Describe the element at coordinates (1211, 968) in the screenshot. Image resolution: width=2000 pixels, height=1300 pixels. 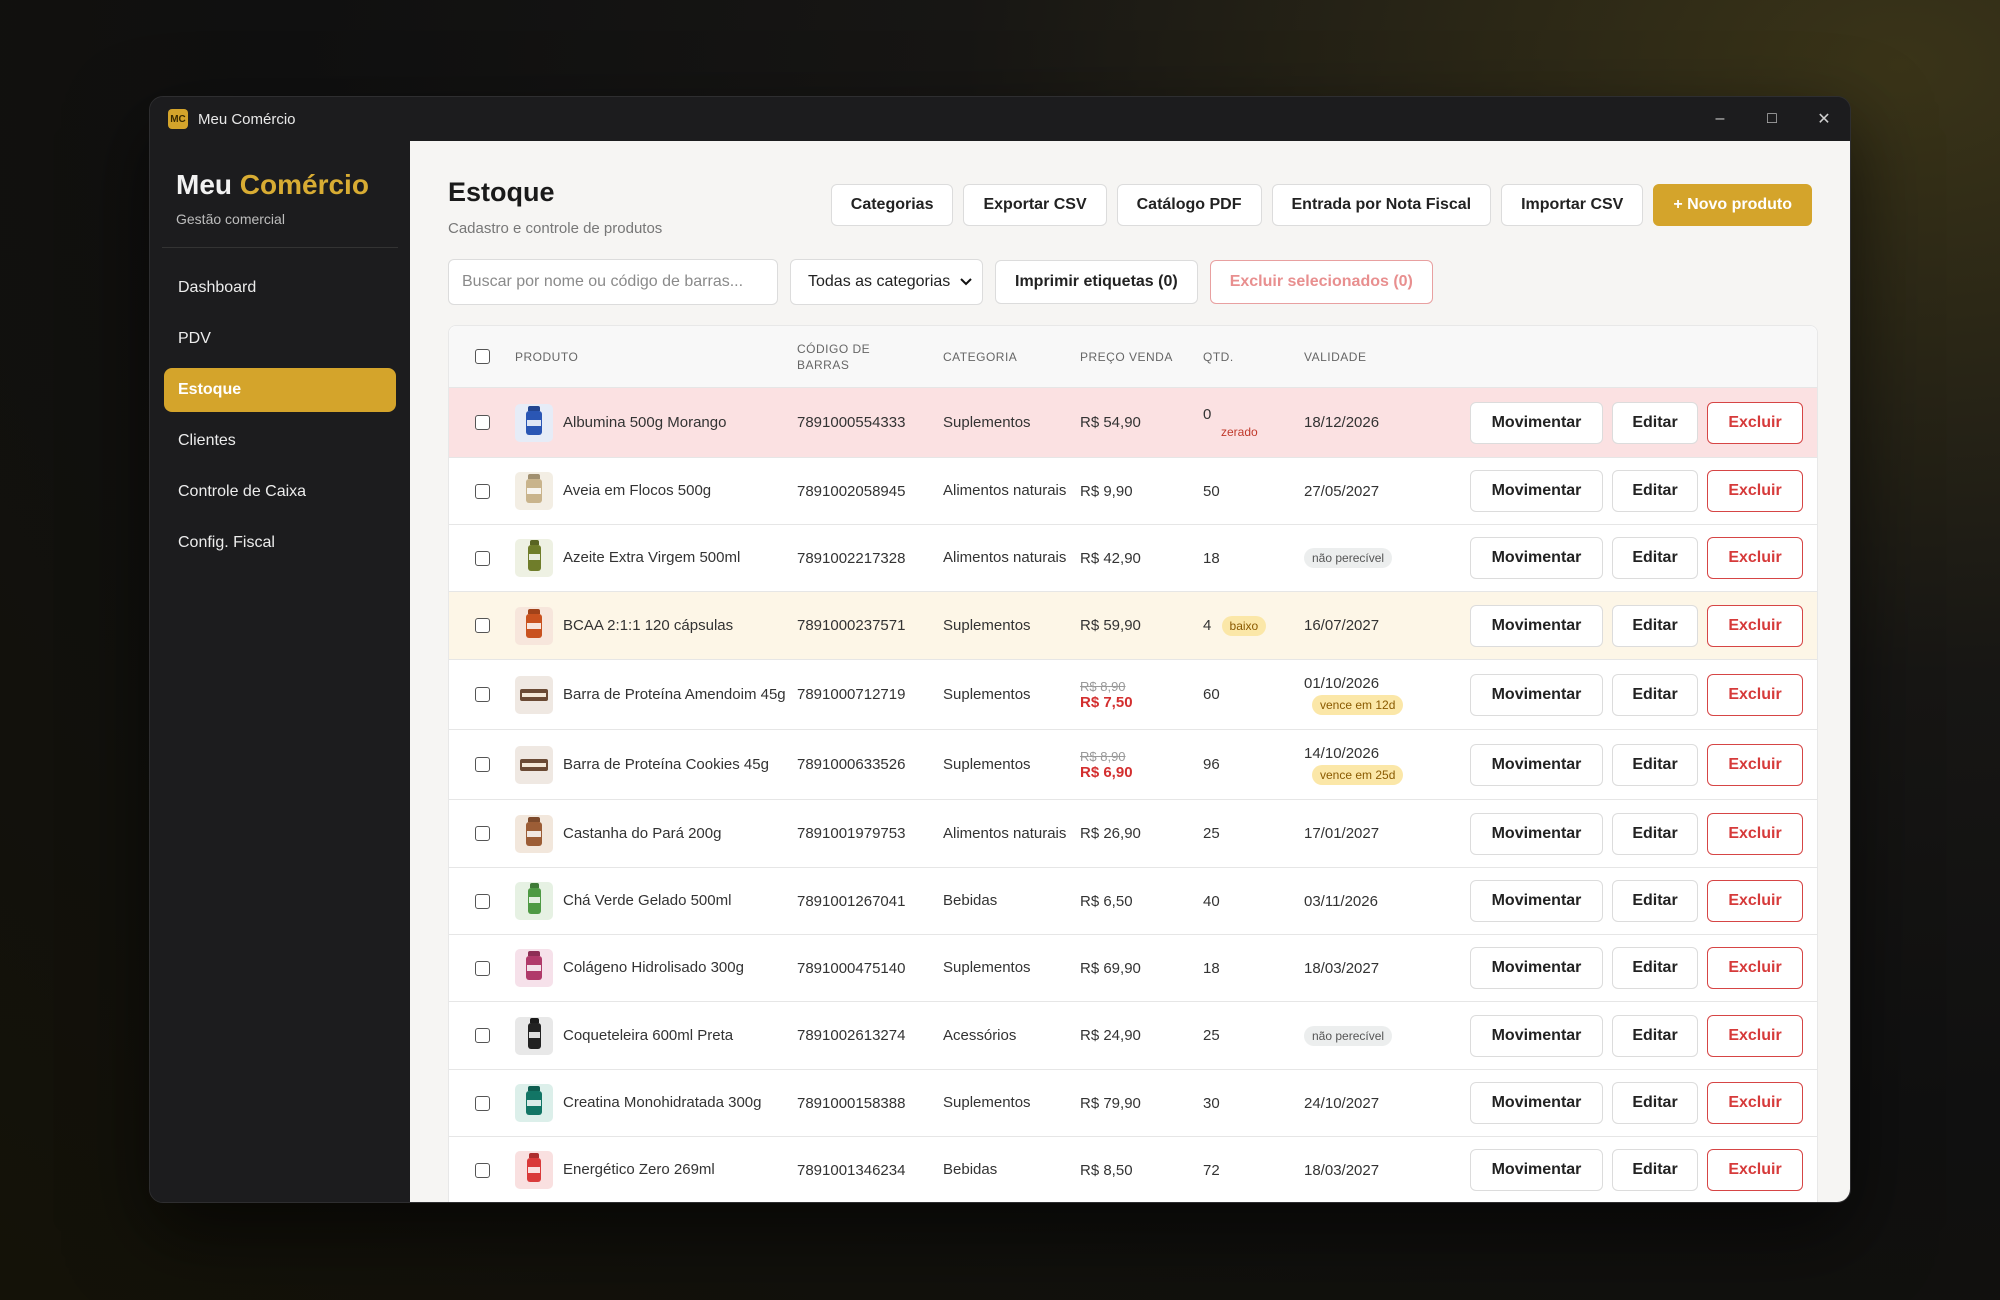
I see `quantity: 18` at that location.